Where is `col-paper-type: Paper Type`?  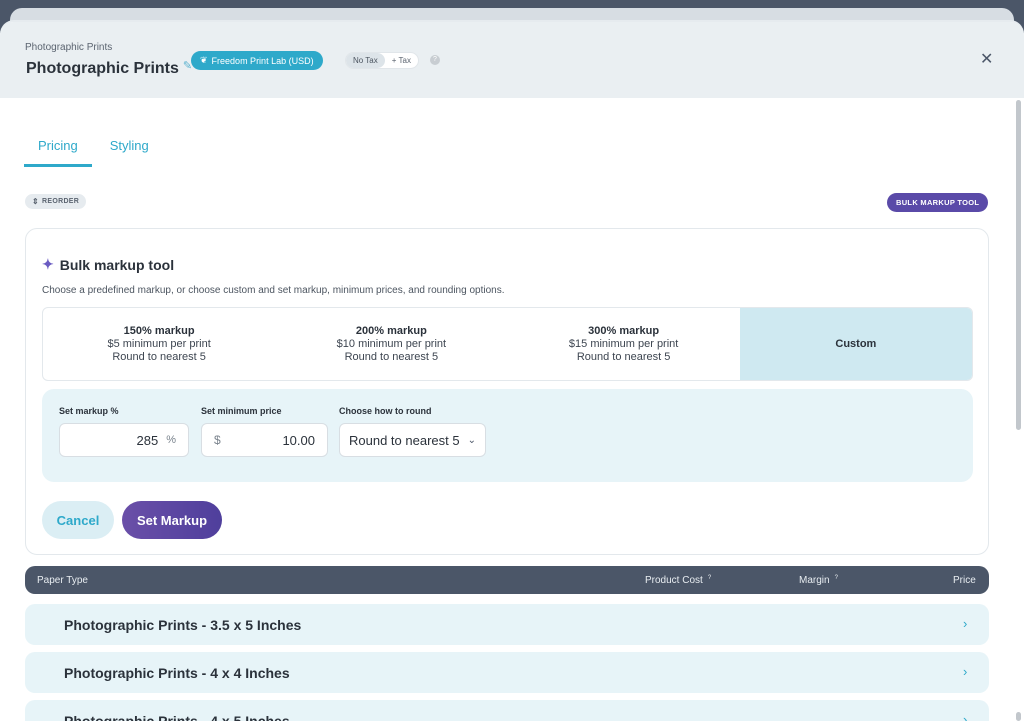 col-paper-type: Paper Type is located at coordinates (62, 580).